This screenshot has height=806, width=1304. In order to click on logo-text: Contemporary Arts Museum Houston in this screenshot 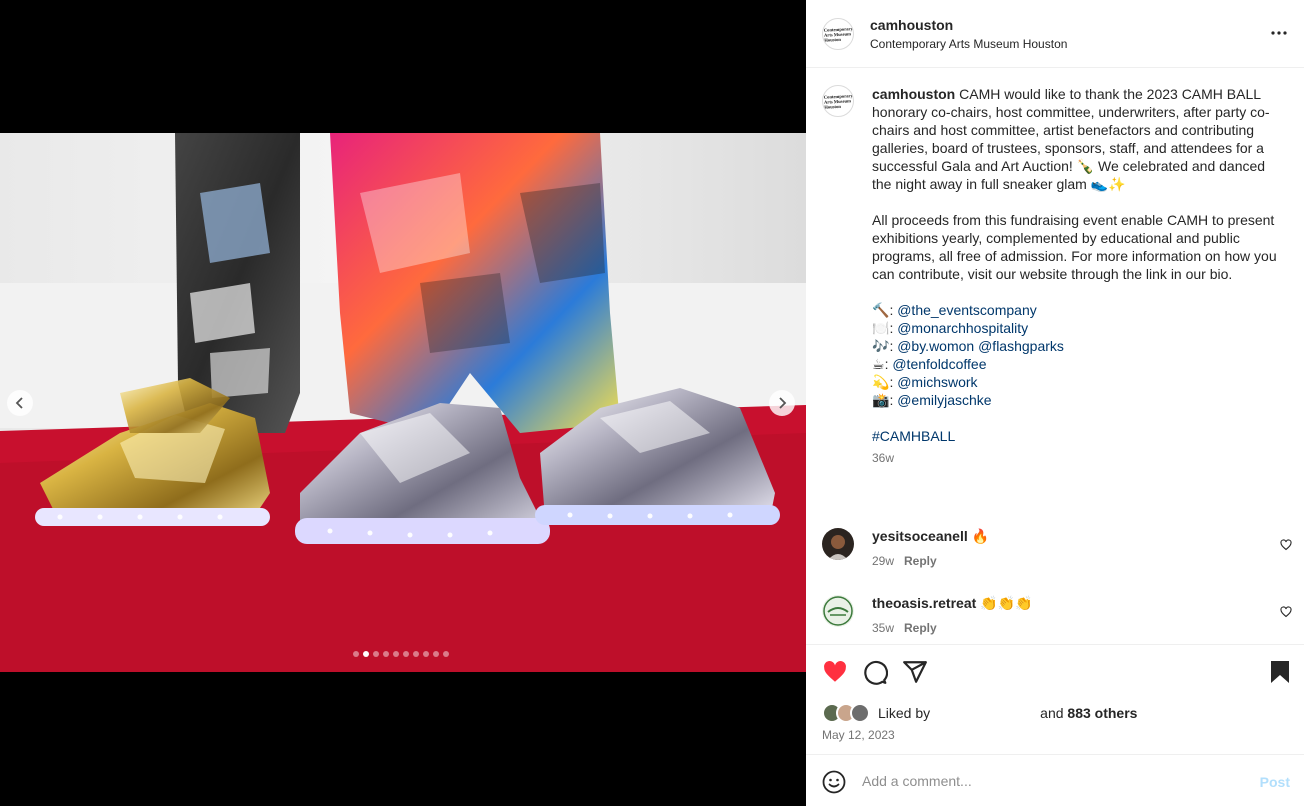, I will do `click(839, 34)`.